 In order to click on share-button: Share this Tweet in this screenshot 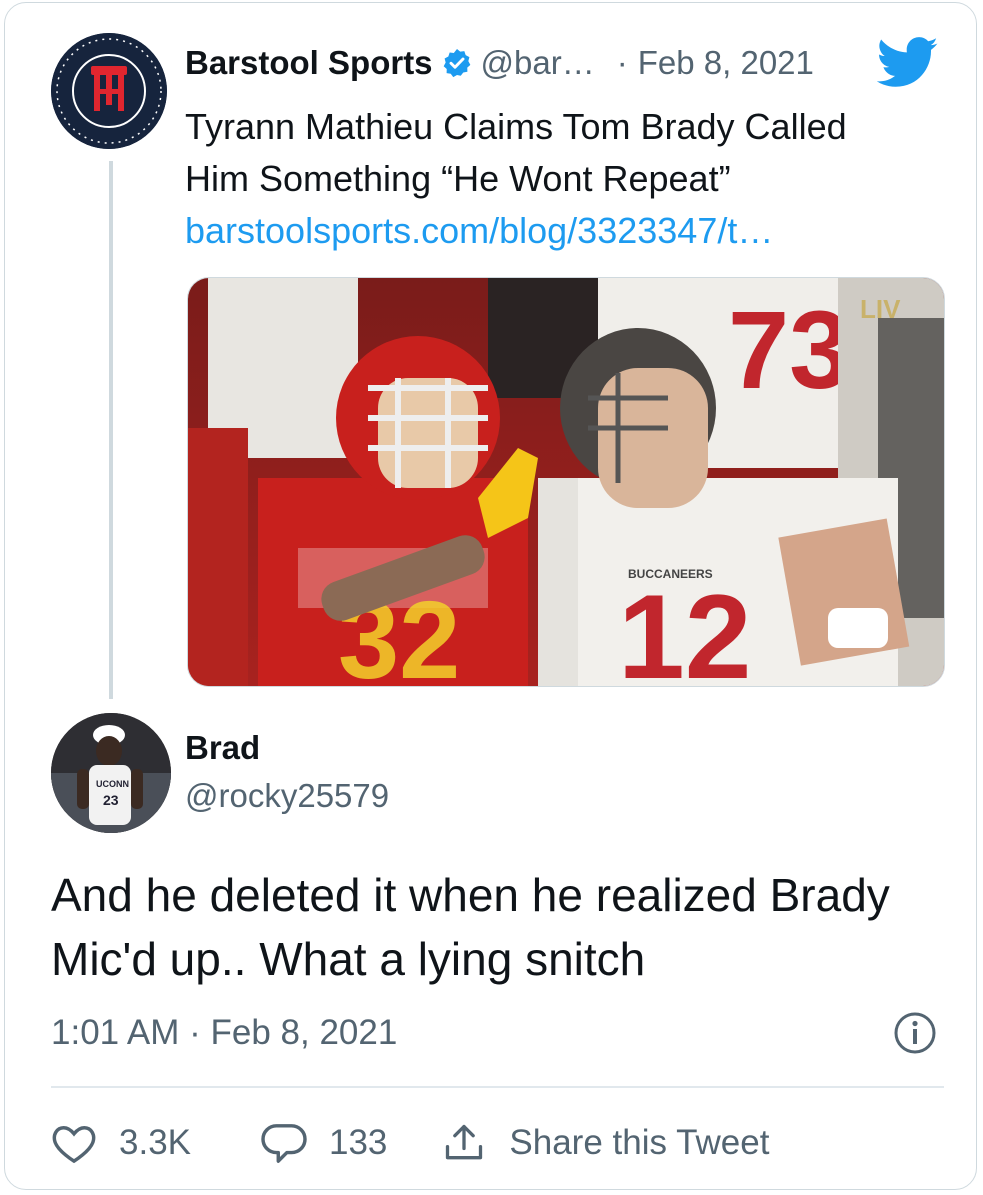, I will do `click(605, 1143)`.